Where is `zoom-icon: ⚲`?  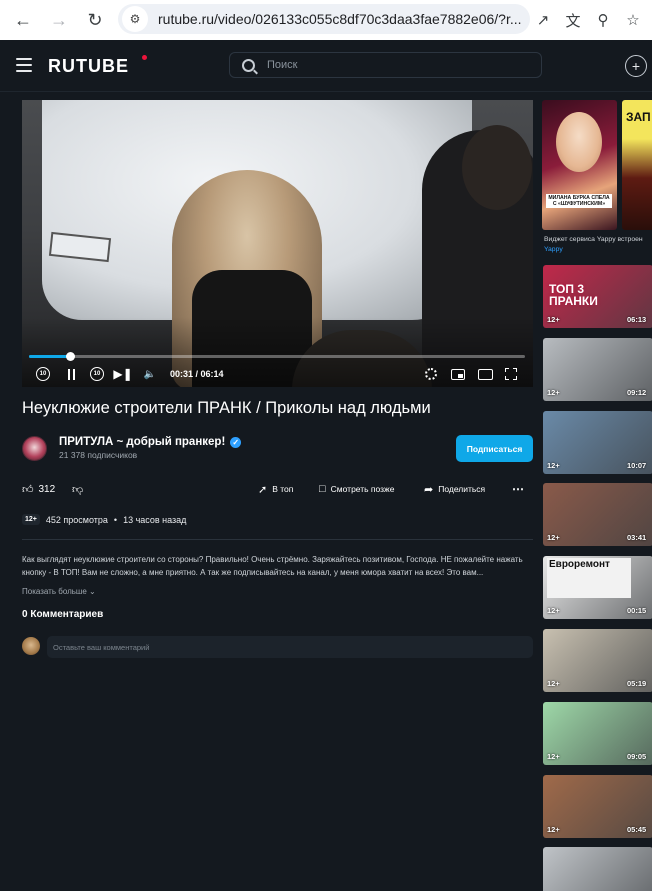
zoom-icon: ⚲ is located at coordinates (603, 20).